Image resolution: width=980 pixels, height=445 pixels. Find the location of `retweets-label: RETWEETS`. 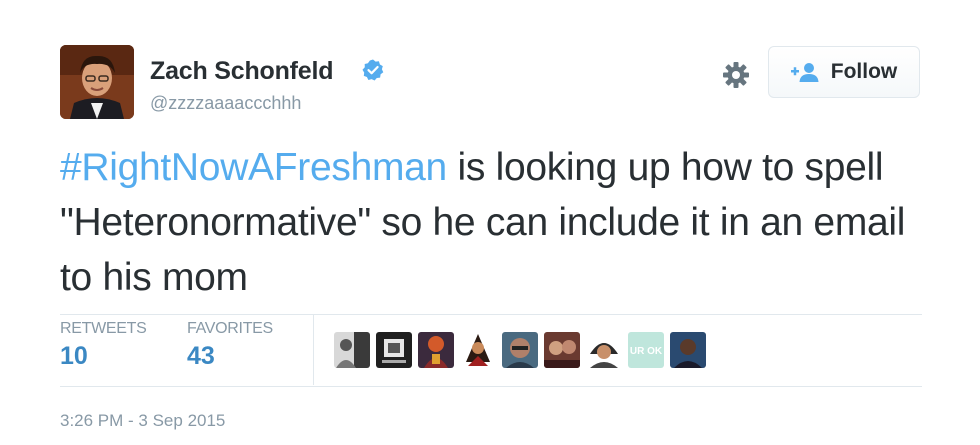

retweets-label: RETWEETS is located at coordinates (103, 328).